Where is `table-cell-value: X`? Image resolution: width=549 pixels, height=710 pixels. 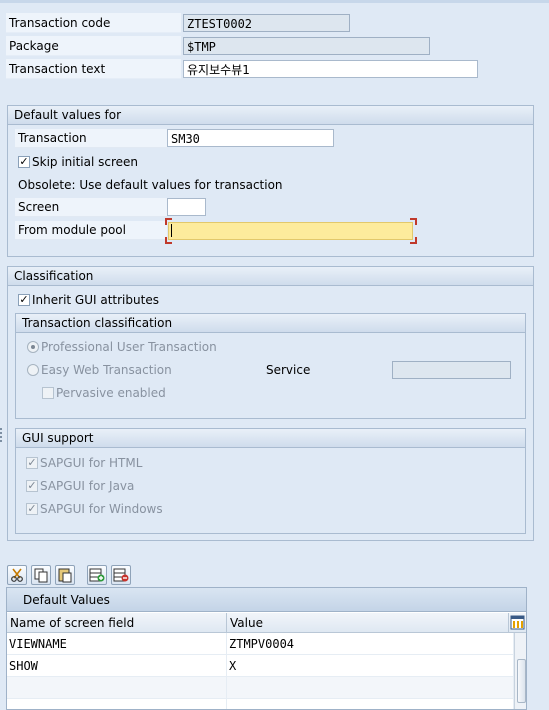
table-cell-value: X is located at coordinates (370, 666).